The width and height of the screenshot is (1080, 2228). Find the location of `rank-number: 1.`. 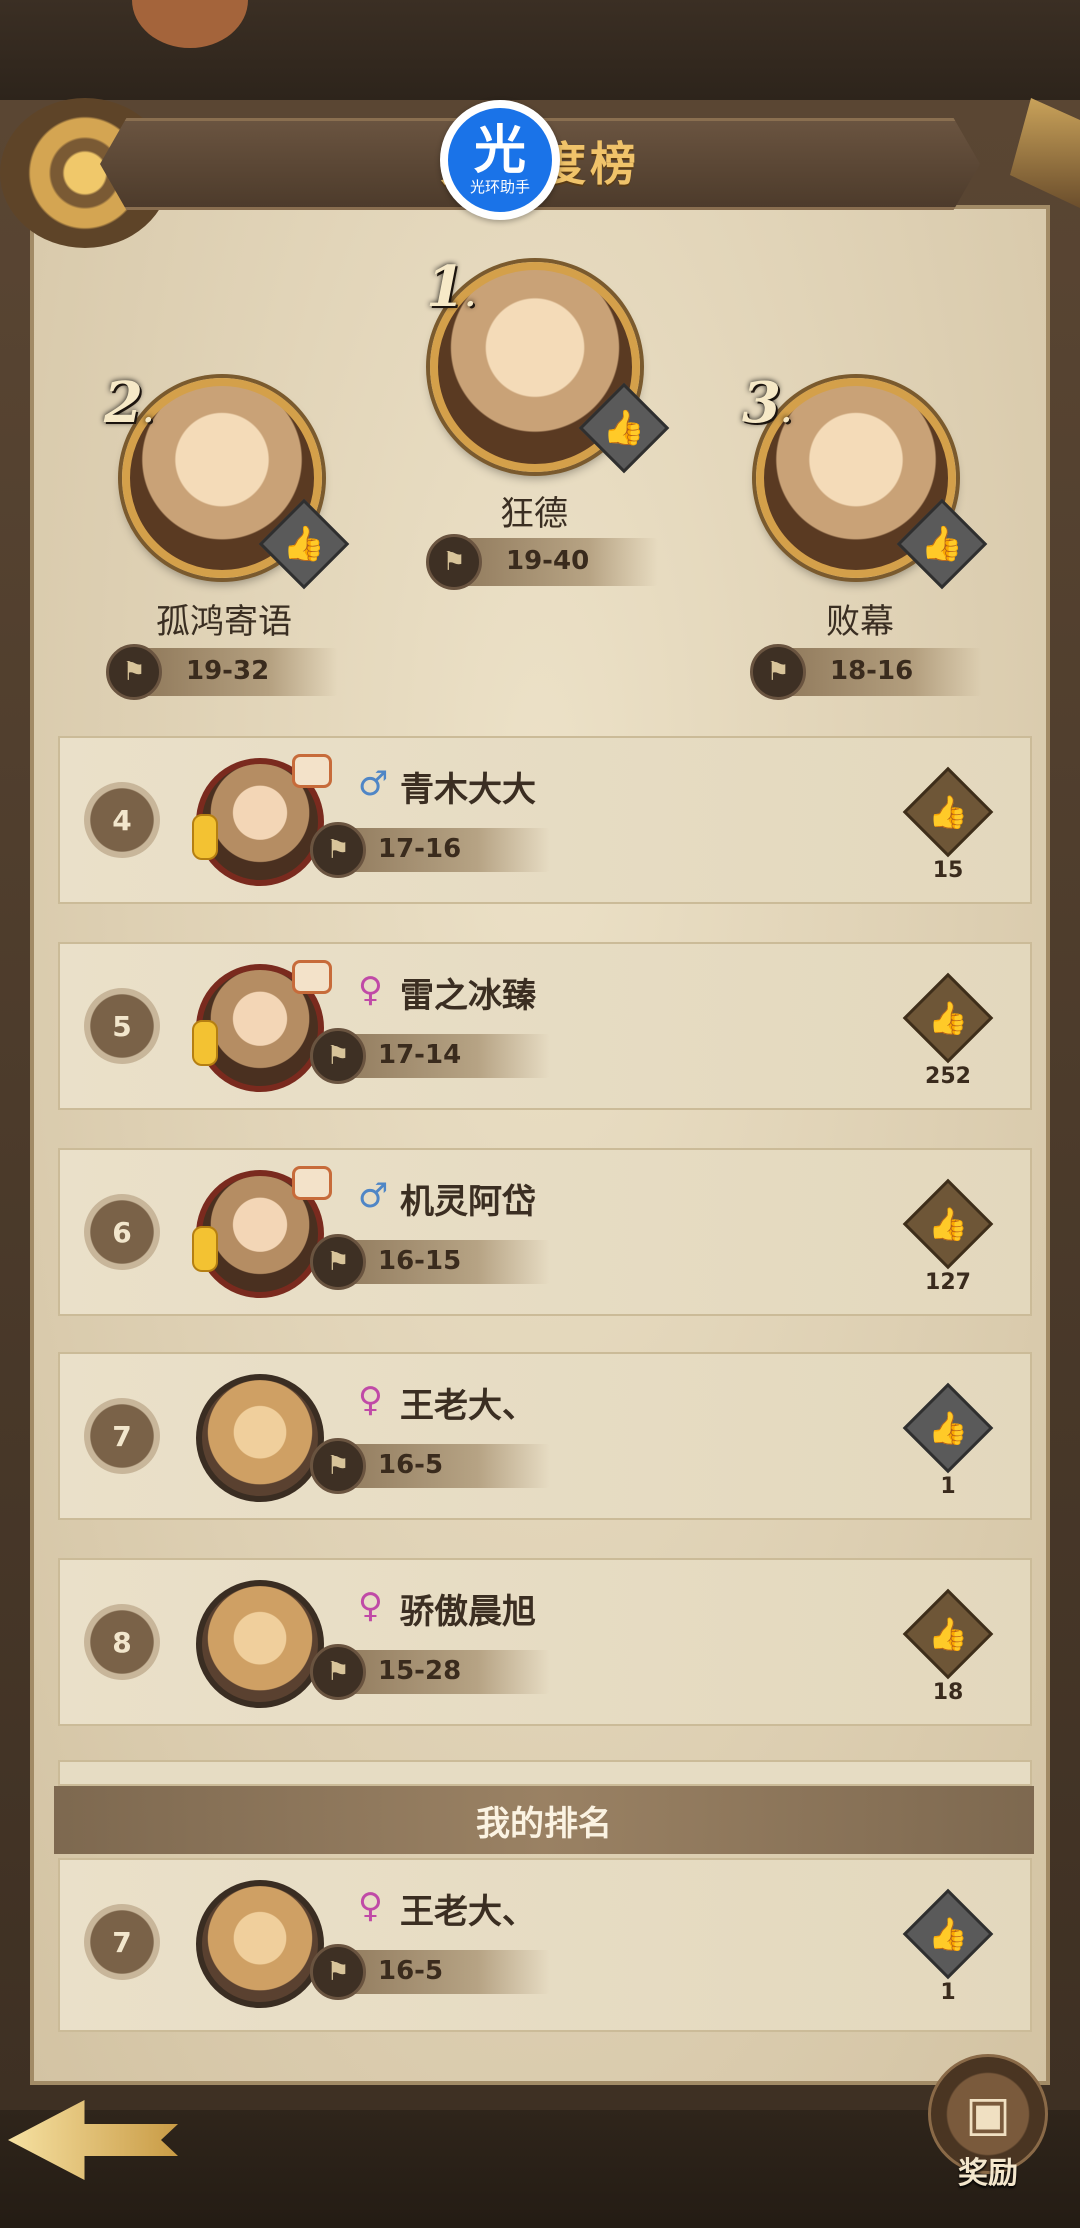

rank-number: 1. is located at coordinates (451, 287).